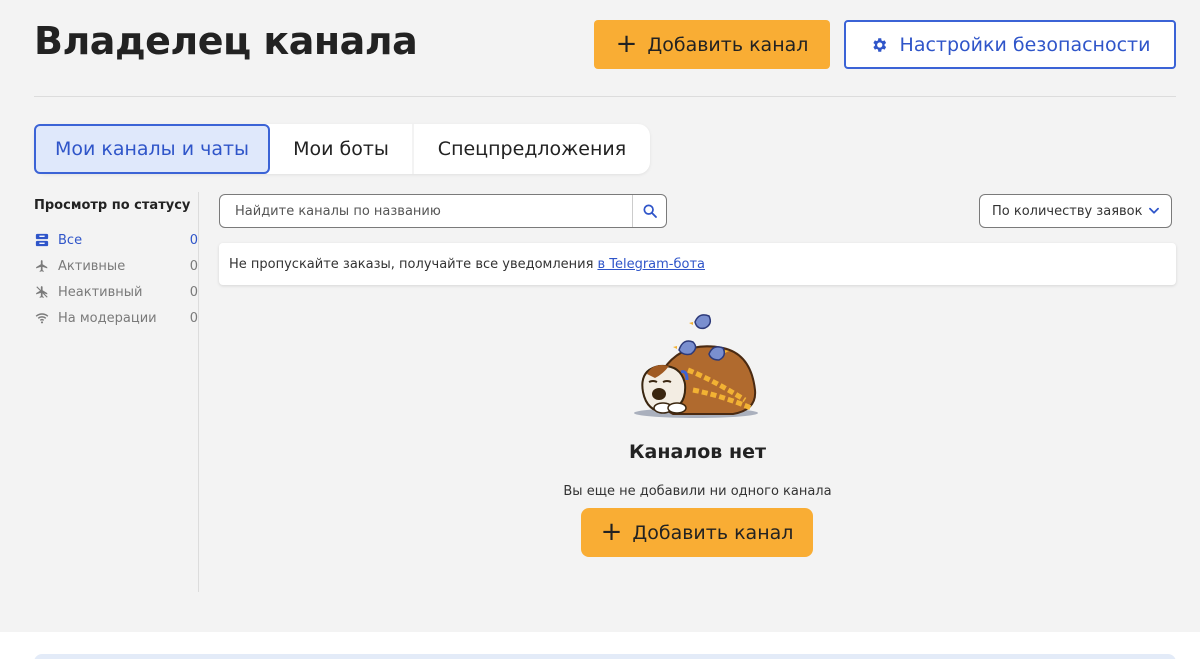 This screenshot has width=1200, height=659. I want to click on sort-selected-label: По количеству заявок, so click(1067, 211).